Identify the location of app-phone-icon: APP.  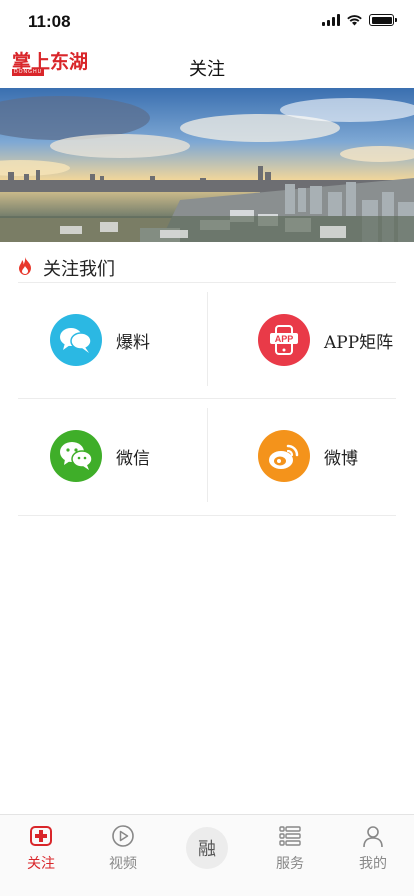
(284, 340).